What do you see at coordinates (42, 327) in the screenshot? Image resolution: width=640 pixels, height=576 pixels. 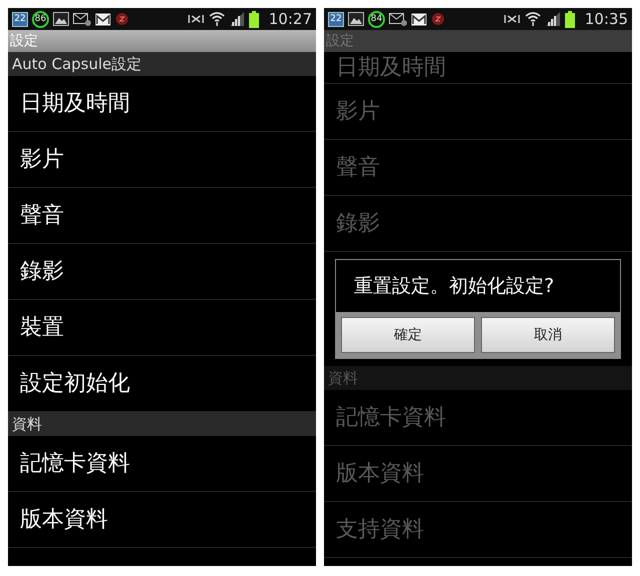 I see `menu-item: 裝置` at bounding box center [42, 327].